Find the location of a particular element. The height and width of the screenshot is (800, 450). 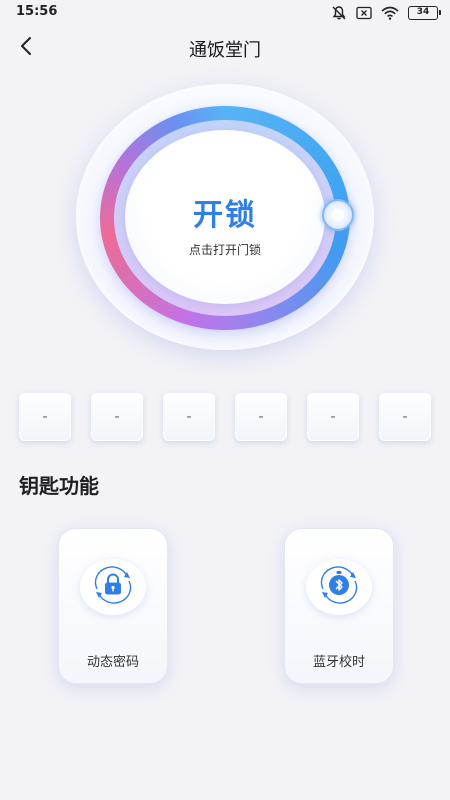

code-digit-3: - is located at coordinates (189, 417).